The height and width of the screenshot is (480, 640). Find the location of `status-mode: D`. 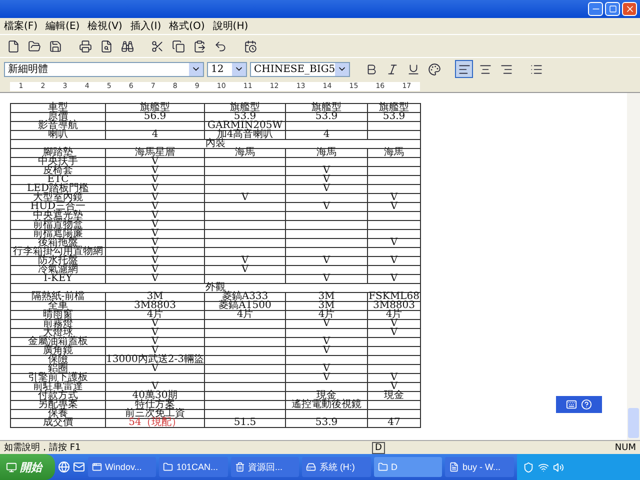

status-mode: D is located at coordinates (378, 448).